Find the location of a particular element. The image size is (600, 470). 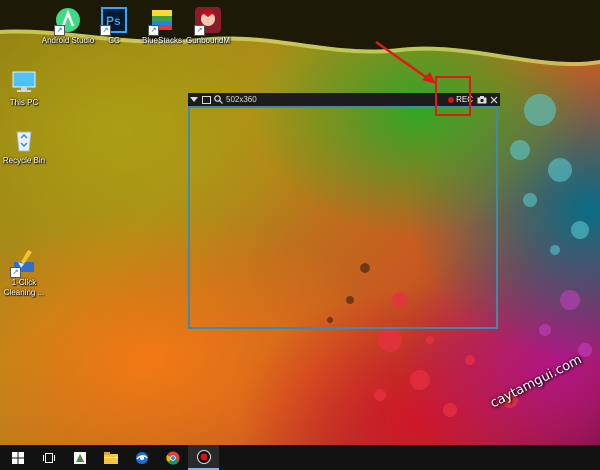

task-view-icon is located at coordinates (48, 457).